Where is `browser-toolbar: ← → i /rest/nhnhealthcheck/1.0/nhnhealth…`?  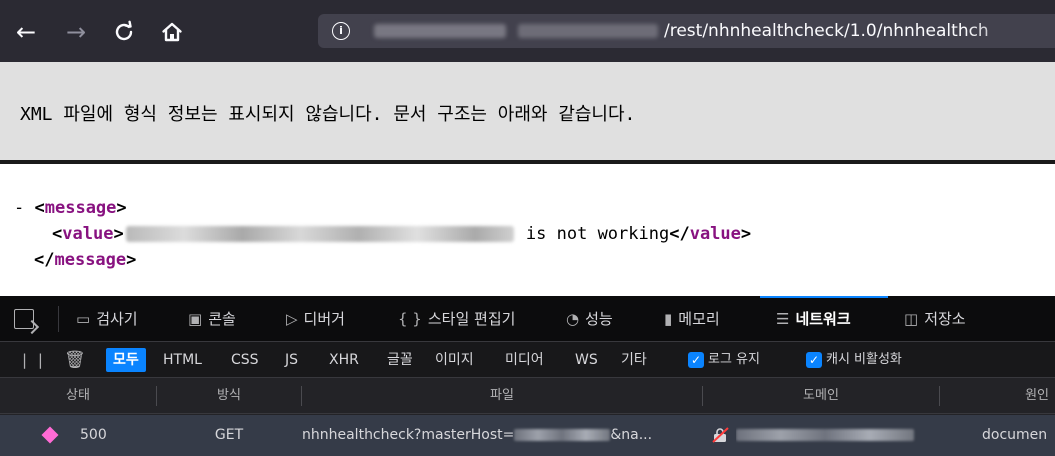 browser-toolbar: ← → i /rest/nhnhealthcheck/1.0/nhnhealth… is located at coordinates (527, 31).